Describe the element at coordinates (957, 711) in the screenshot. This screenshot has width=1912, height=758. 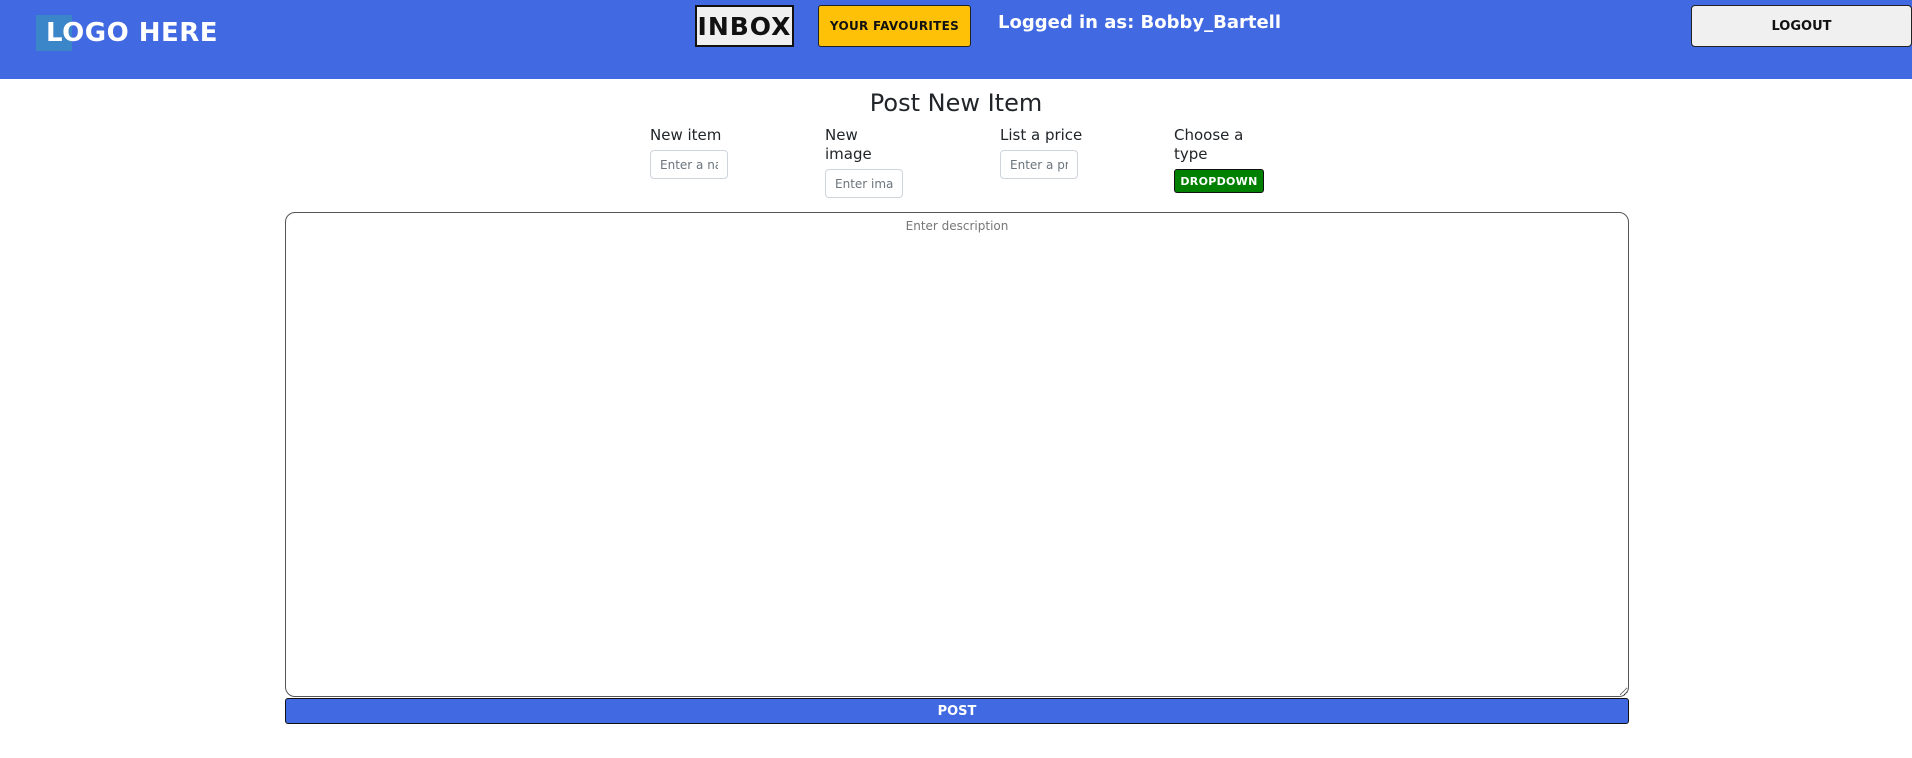
I see `post-button: POST` at that location.